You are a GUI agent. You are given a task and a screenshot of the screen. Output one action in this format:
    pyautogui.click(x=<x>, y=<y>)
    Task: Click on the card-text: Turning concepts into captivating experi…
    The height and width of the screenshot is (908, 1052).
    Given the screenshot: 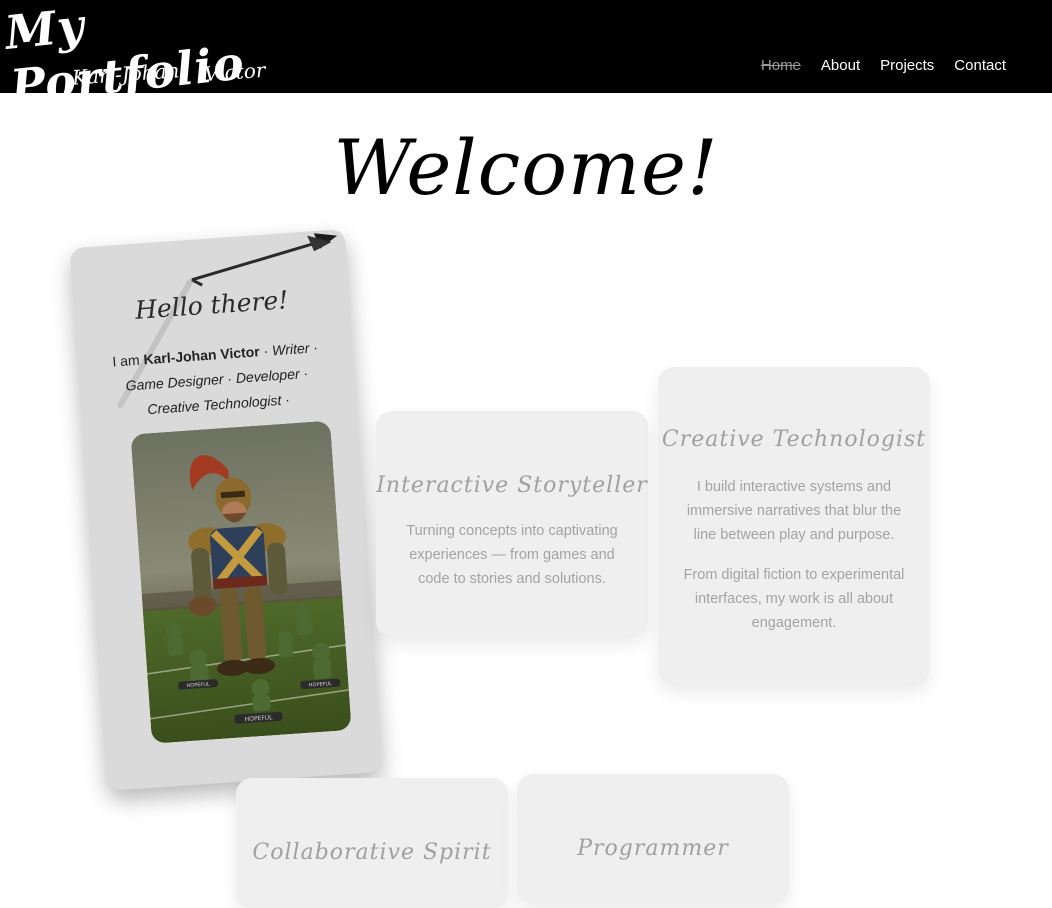 What is the action you would take?
    pyautogui.click(x=512, y=555)
    